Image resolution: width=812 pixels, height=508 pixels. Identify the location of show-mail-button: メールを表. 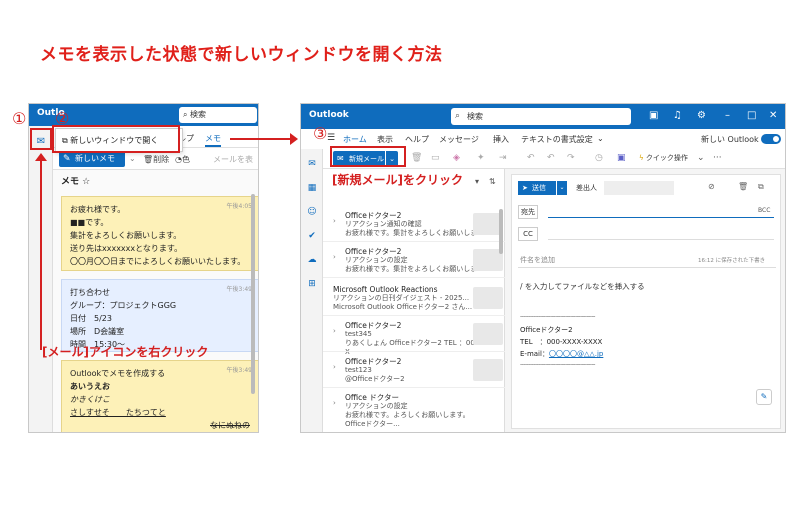
(233, 159).